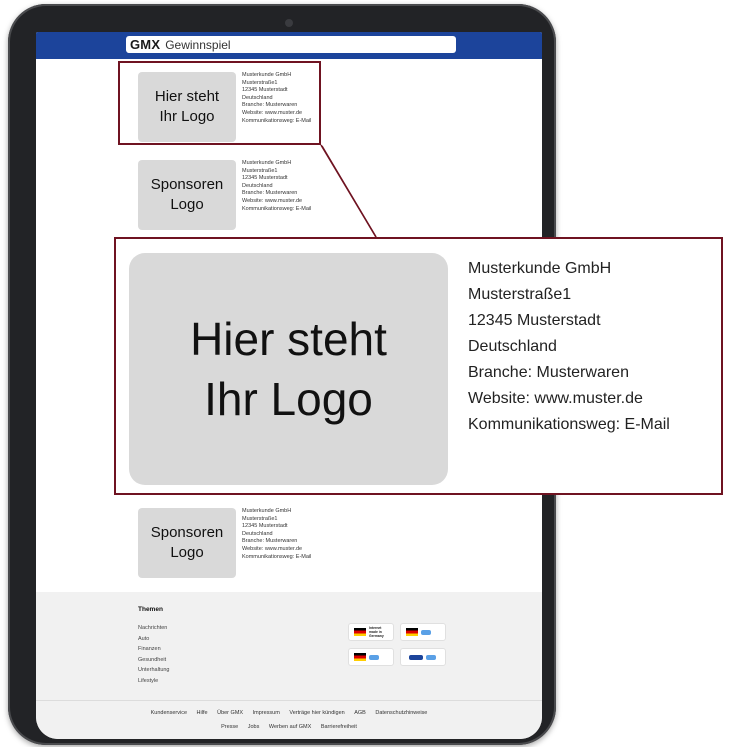 This screenshot has width=731, height=747. What do you see at coordinates (569, 424) in the screenshot?
I see `kommunikationsweg: Kommunikationsweg: E-Mail` at bounding box center [569, 424].